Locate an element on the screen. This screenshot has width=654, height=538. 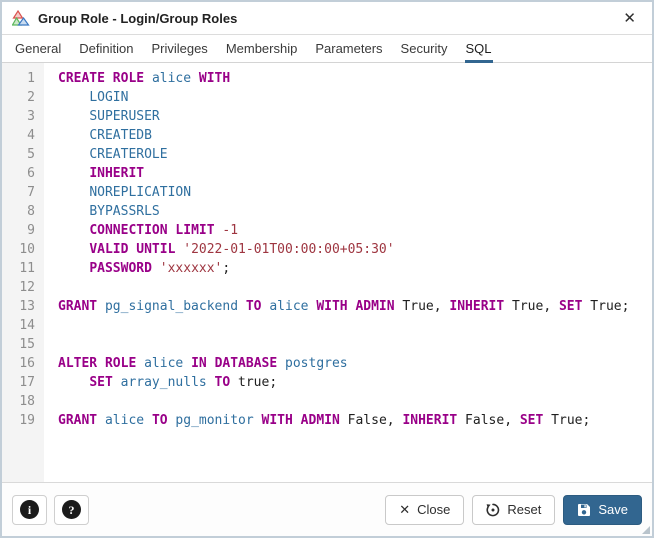
line-number: 9 is located at coordinates (31, 230).